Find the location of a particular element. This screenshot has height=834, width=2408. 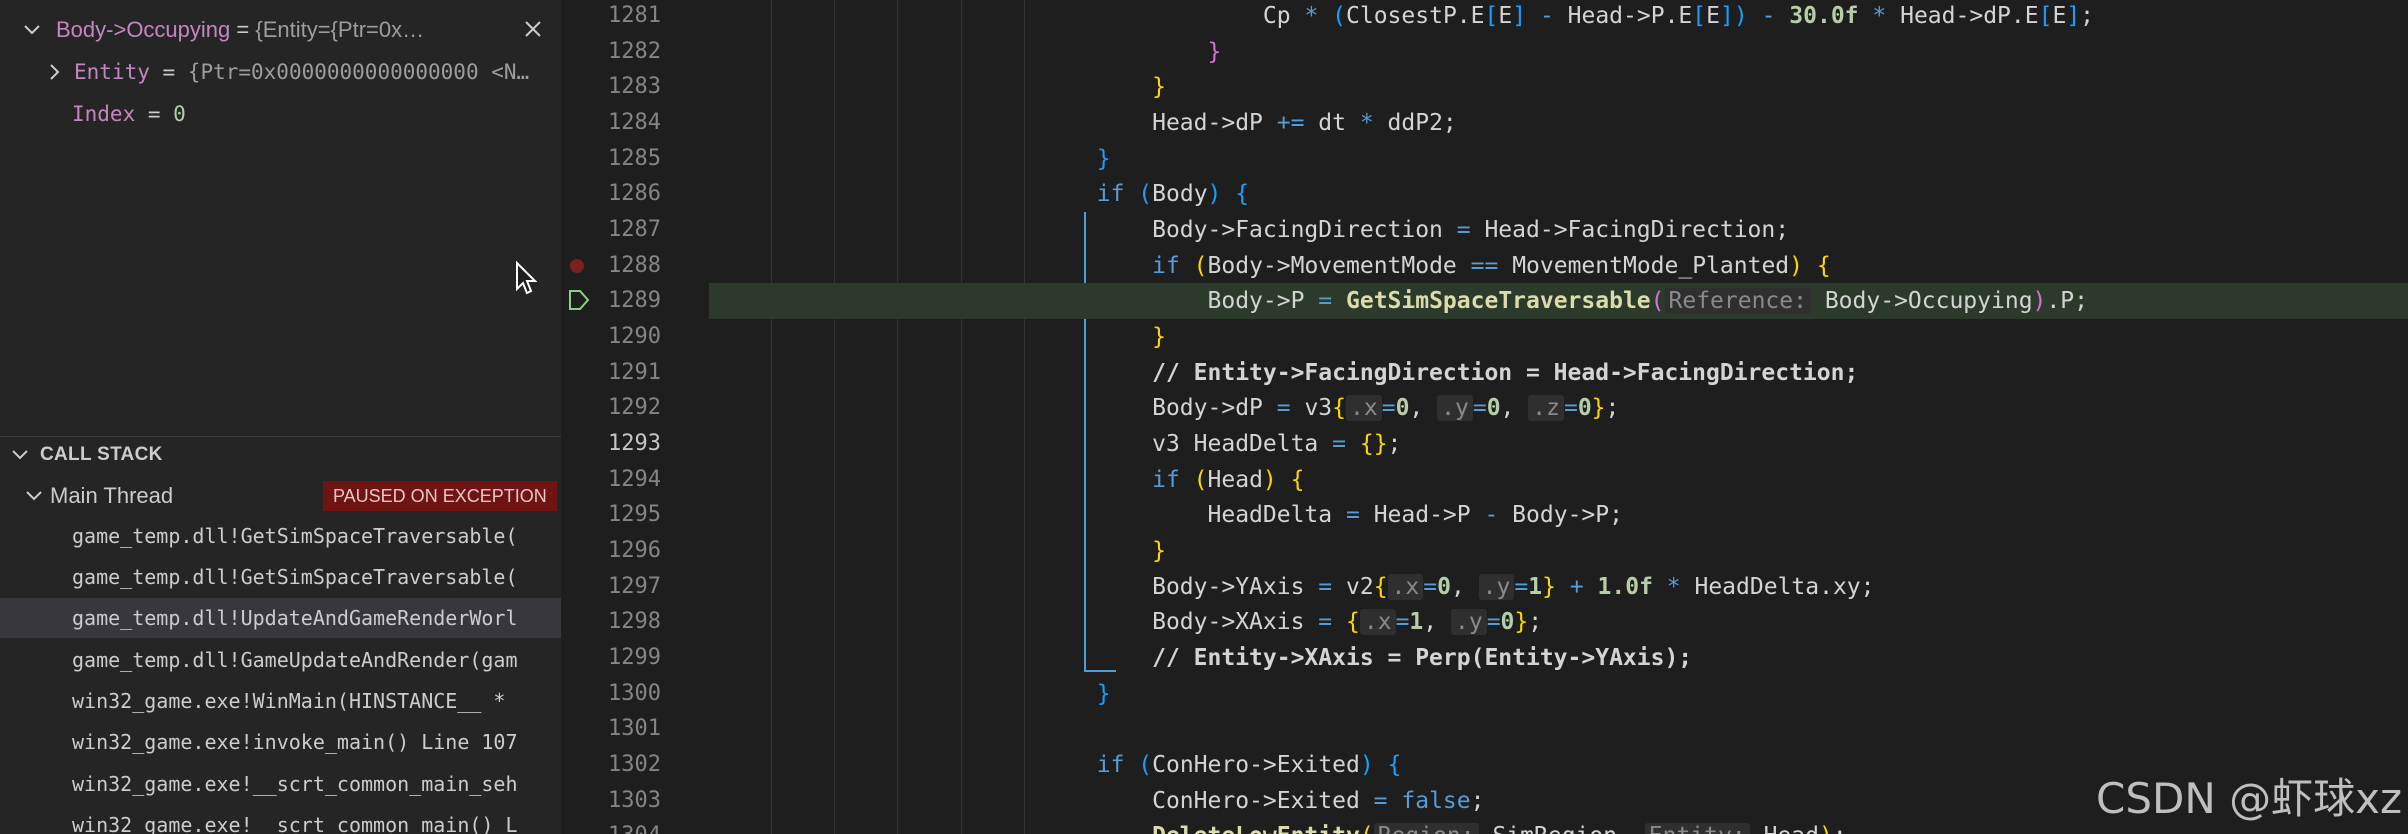

thread-row: Main Thread PAUSED ON EXCEPTION is located at coordinates (280, 496).